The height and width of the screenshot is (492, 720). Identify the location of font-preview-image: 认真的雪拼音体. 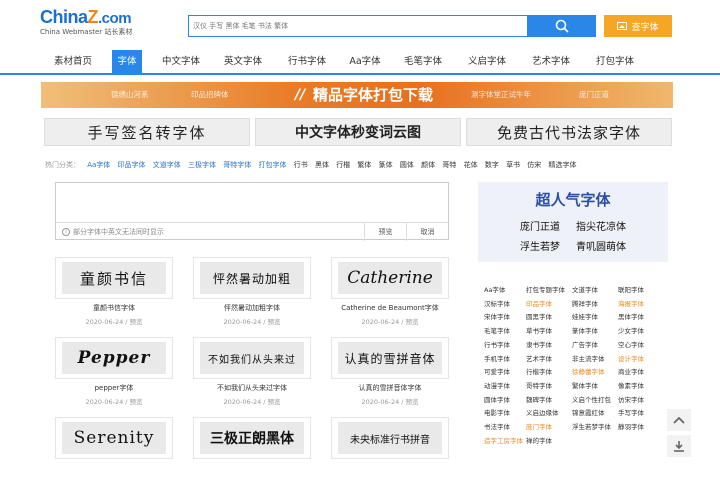
(390, 358).